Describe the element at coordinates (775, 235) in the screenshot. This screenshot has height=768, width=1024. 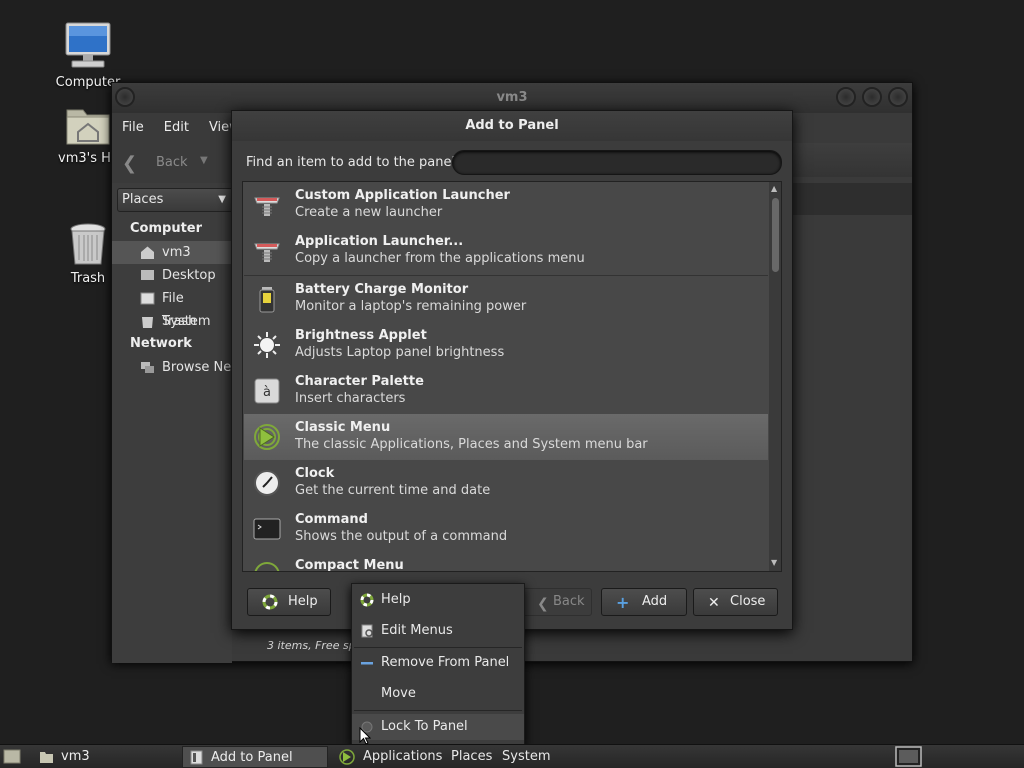
I see `scrollbar-thumb` at that location.